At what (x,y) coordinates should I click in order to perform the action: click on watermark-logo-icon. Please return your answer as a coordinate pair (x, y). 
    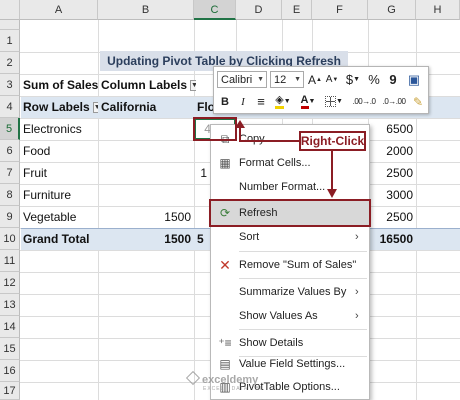
    Looking at the image, I should click on (193, 378).